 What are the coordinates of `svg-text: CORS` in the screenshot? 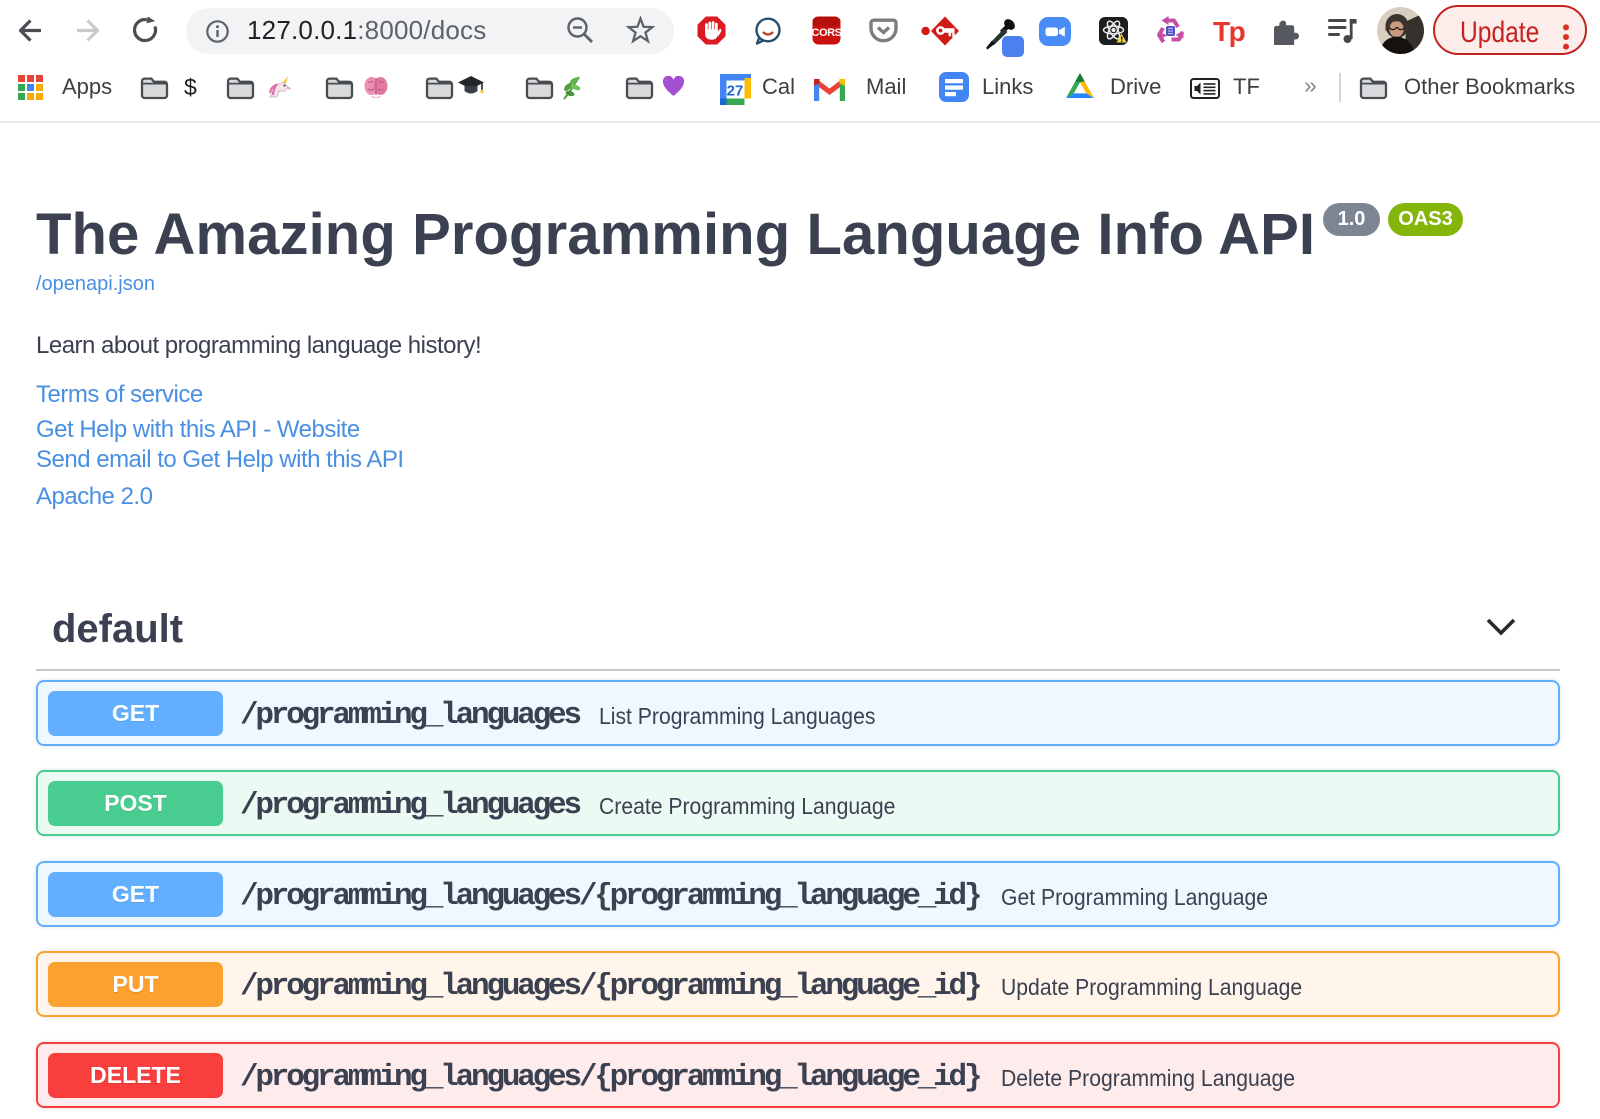 It's located at (826, 33).